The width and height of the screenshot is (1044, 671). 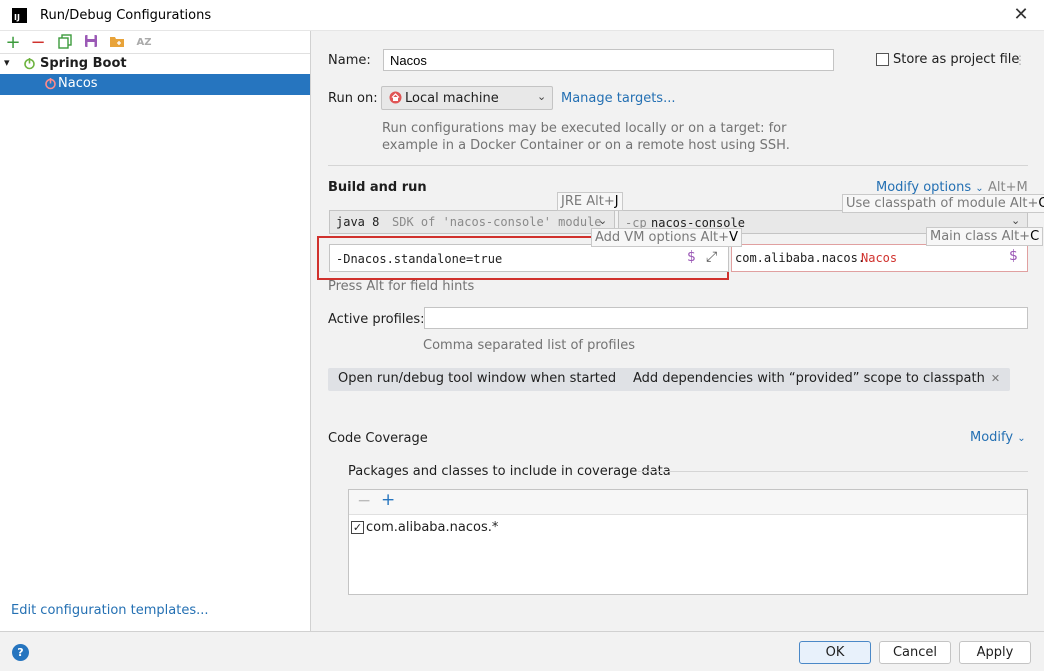 I want to click on run-on-value: Local machine, so click(x=452, y=98).